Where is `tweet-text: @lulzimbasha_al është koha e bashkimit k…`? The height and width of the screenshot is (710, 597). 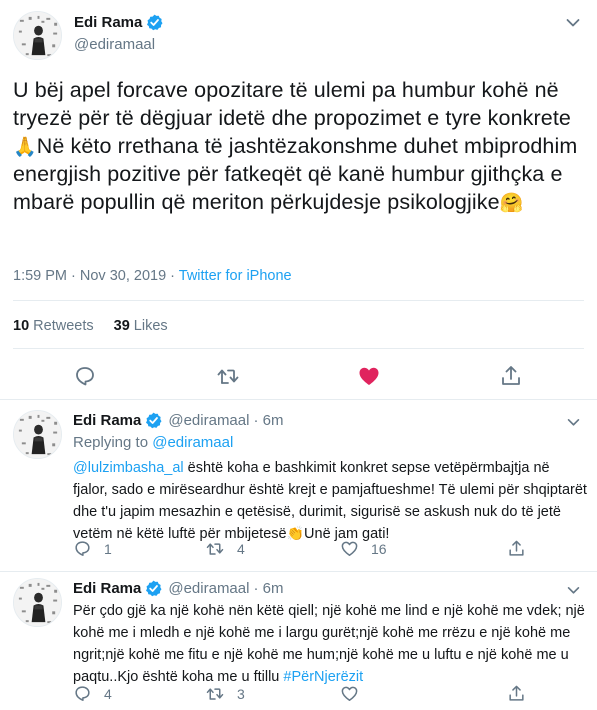 tweet-text: @lulzimbasha_al është koha e bashkimit k… is located at coordinates (330, 501).